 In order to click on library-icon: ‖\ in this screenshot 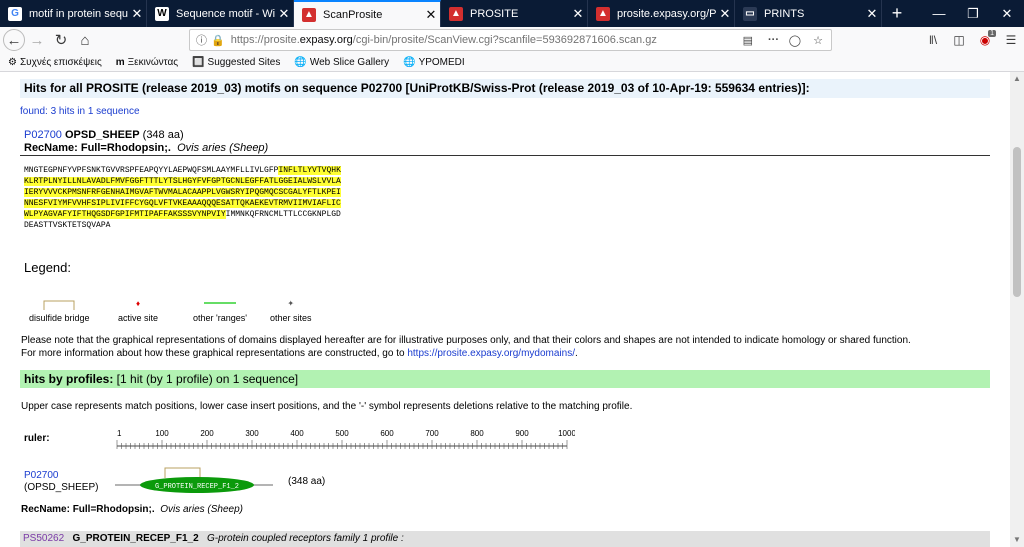, I will do `click(933, 40)`.